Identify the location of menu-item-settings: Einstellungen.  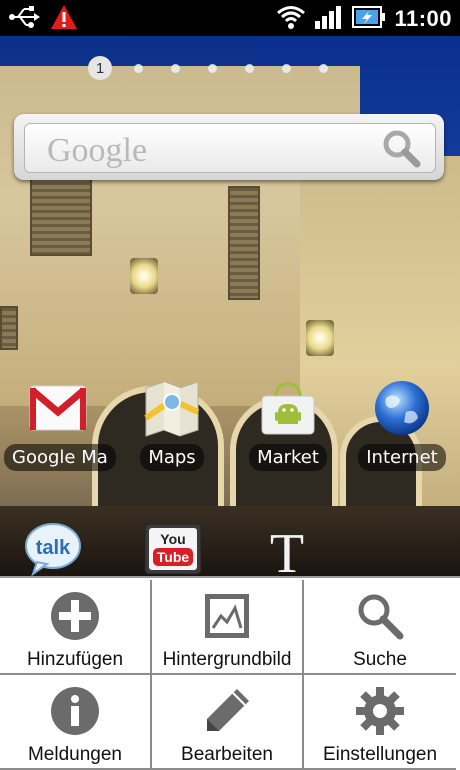
(380, 722).